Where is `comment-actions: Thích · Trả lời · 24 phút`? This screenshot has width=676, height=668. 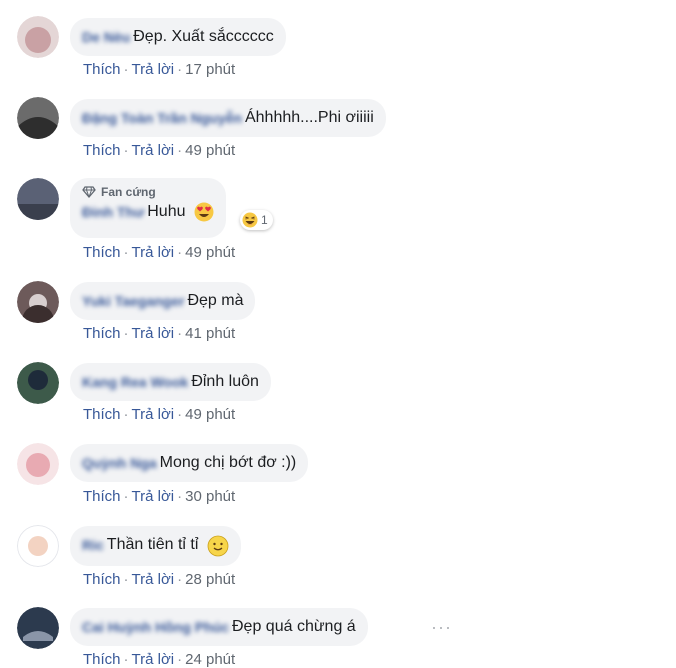 comment-actions: Thích · Trả lời · 24 phút is located at coordinates (159, 659).